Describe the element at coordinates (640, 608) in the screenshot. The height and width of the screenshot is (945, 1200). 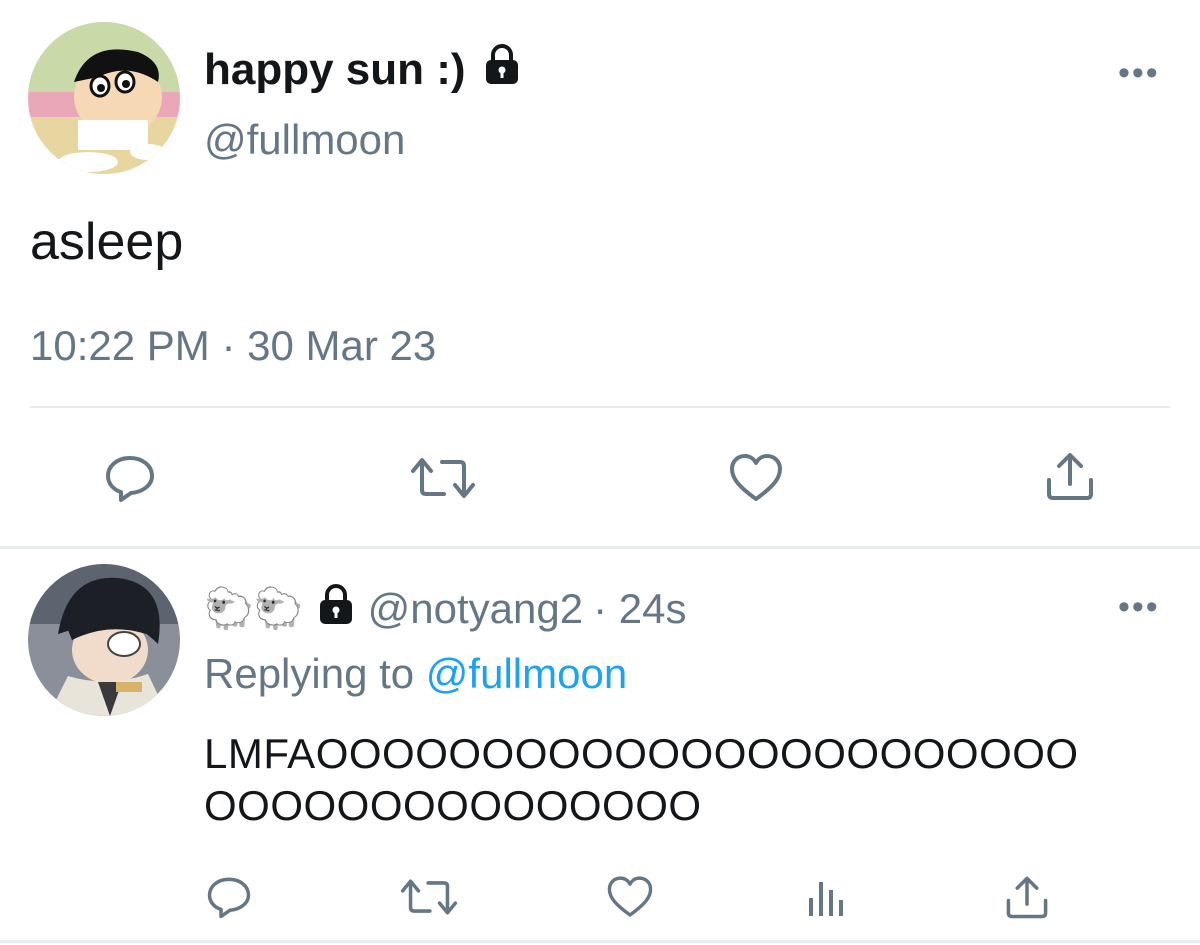
I see `reply-age: · 24s` at that location.